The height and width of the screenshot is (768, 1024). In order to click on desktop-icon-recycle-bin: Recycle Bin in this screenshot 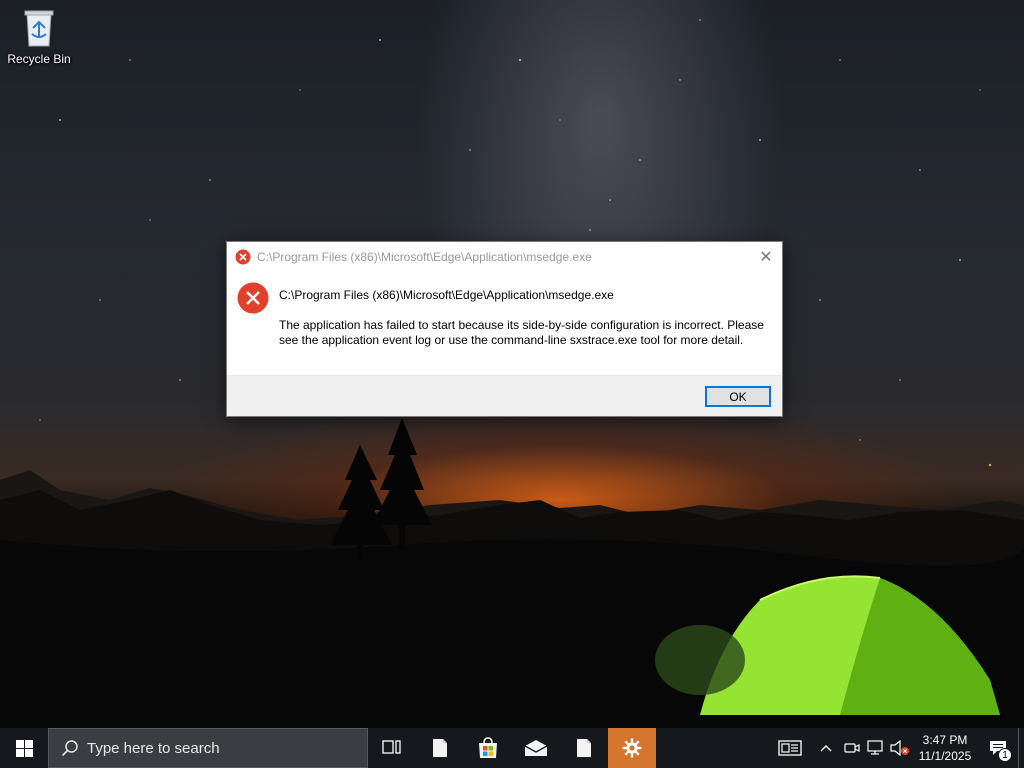, I will do `click(39, 41)`.